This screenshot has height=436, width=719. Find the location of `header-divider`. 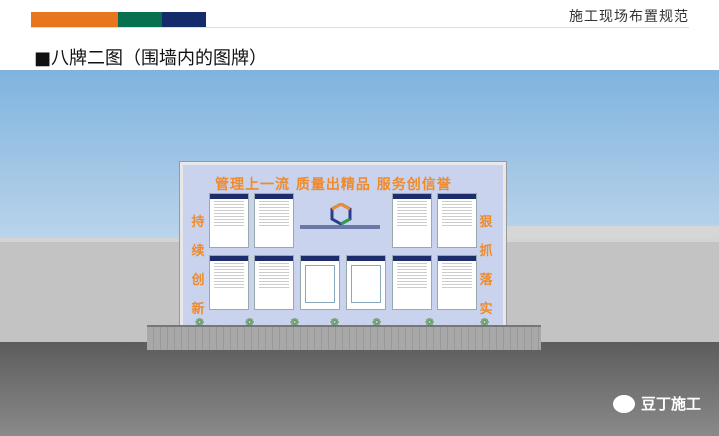

header-divider is located at coordinates (359, 27).